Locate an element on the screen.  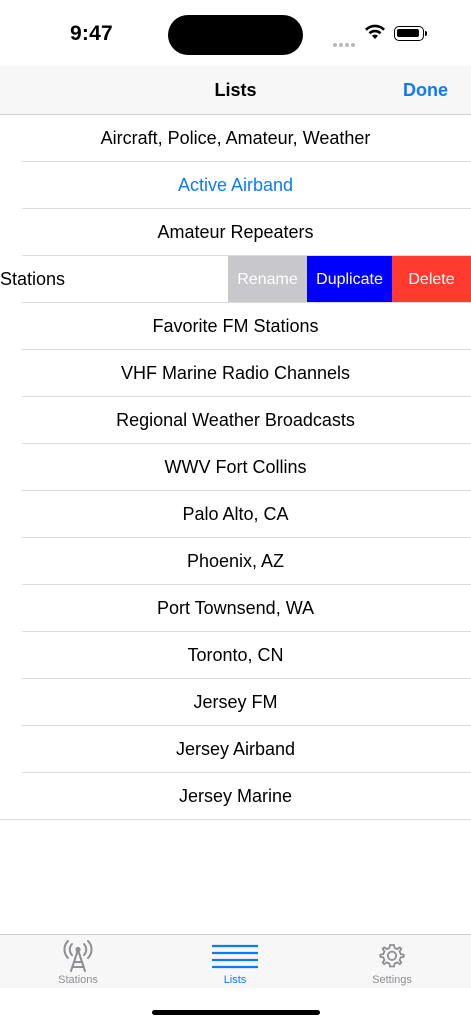
list-row: Favorite FM Stations is located at coordinates (235, 326).